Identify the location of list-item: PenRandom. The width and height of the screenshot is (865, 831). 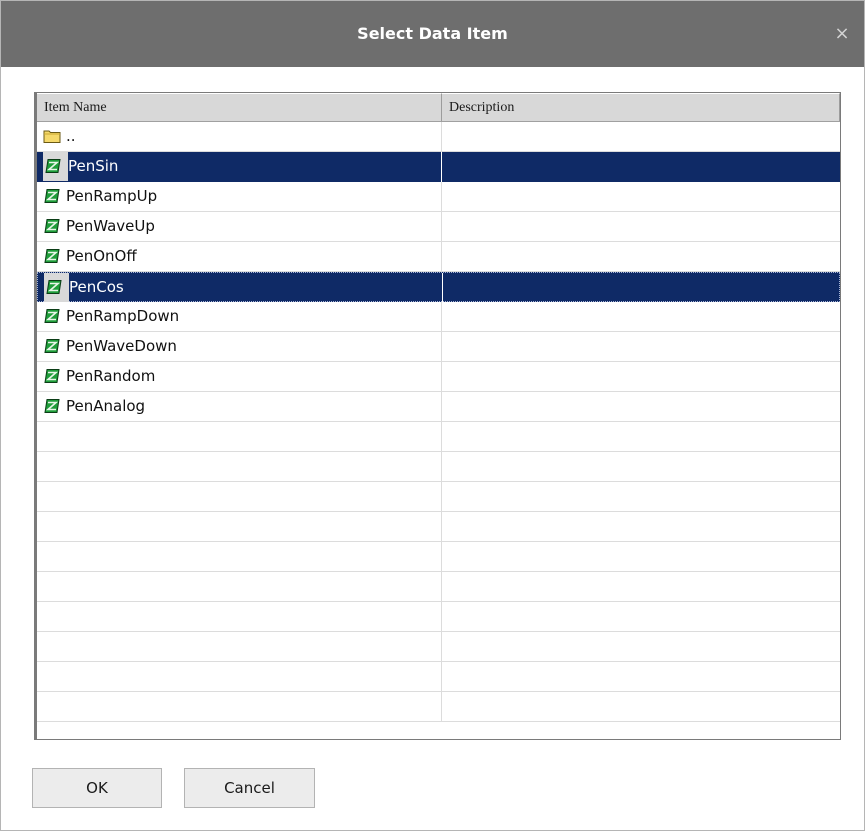
(438, 377).